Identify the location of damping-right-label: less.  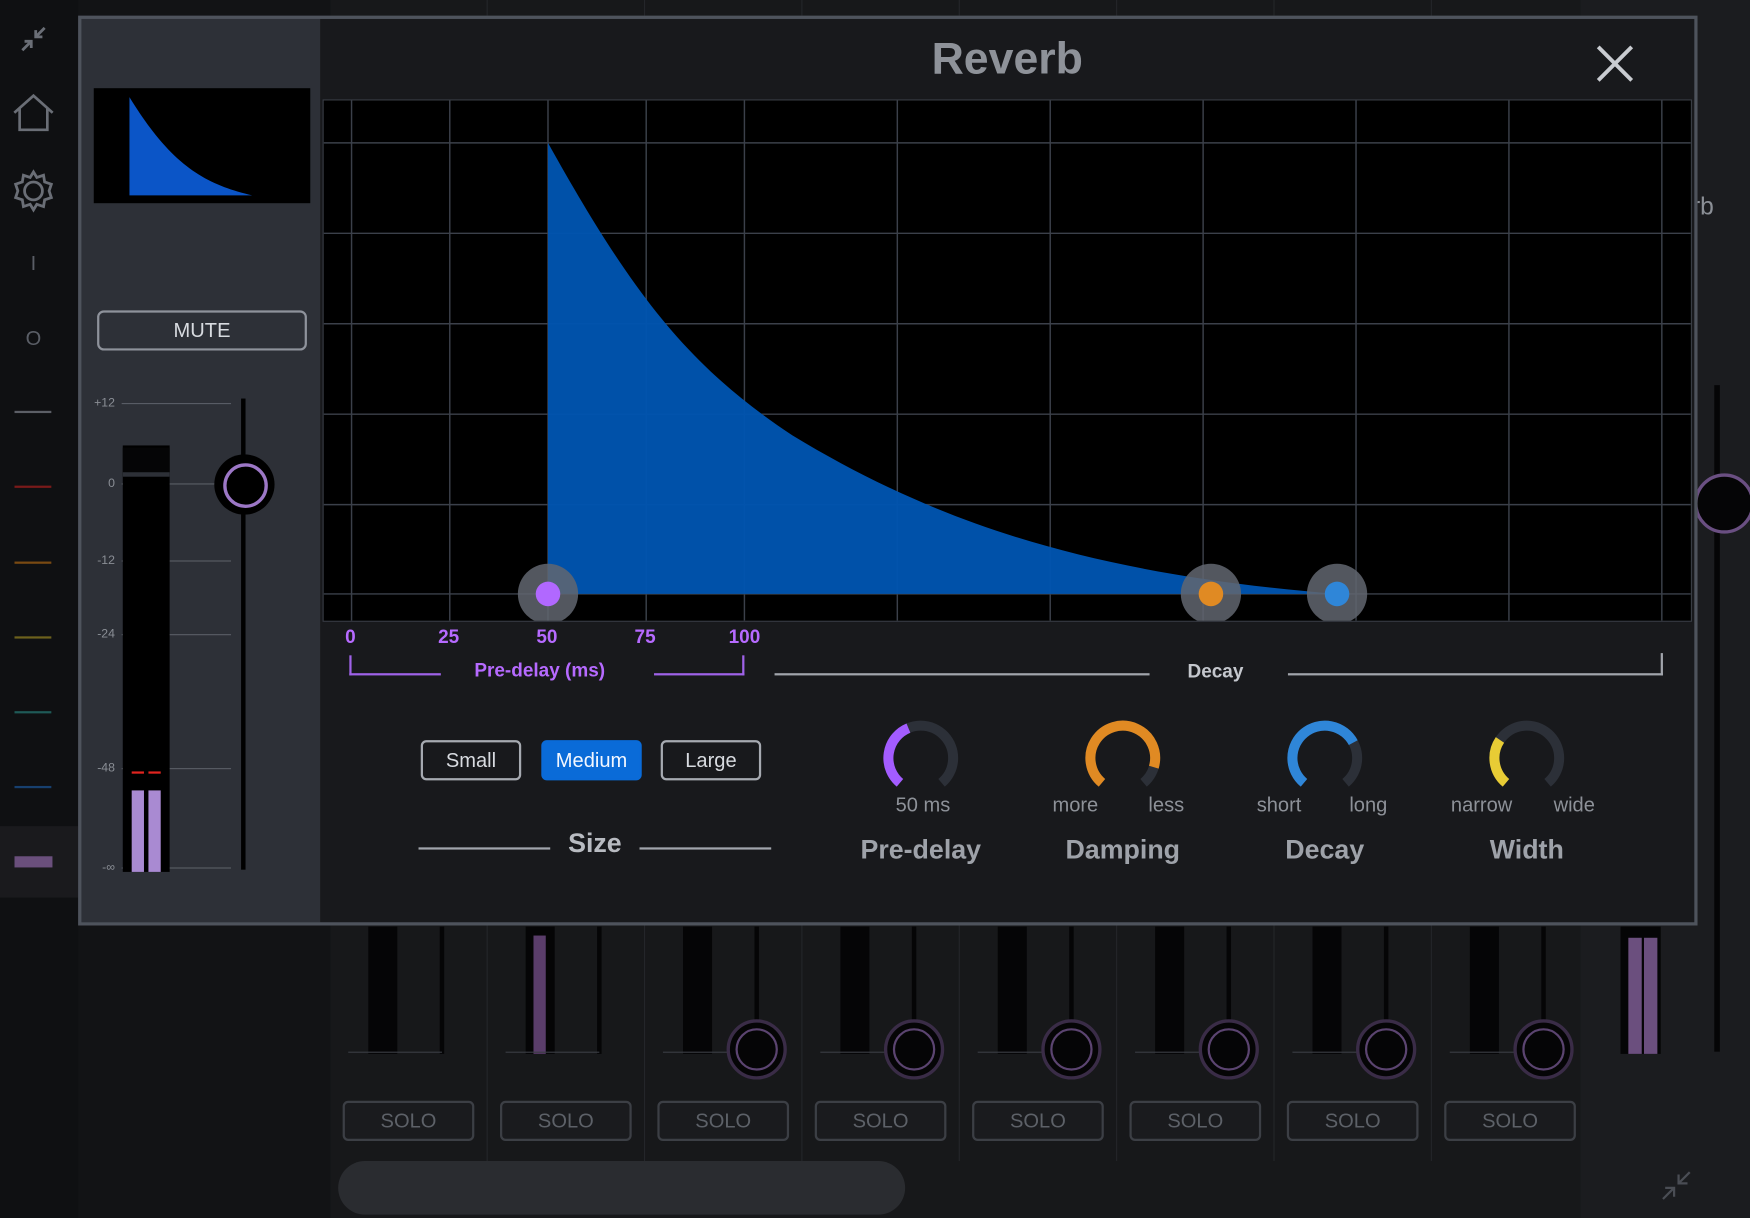
(1166, 805).